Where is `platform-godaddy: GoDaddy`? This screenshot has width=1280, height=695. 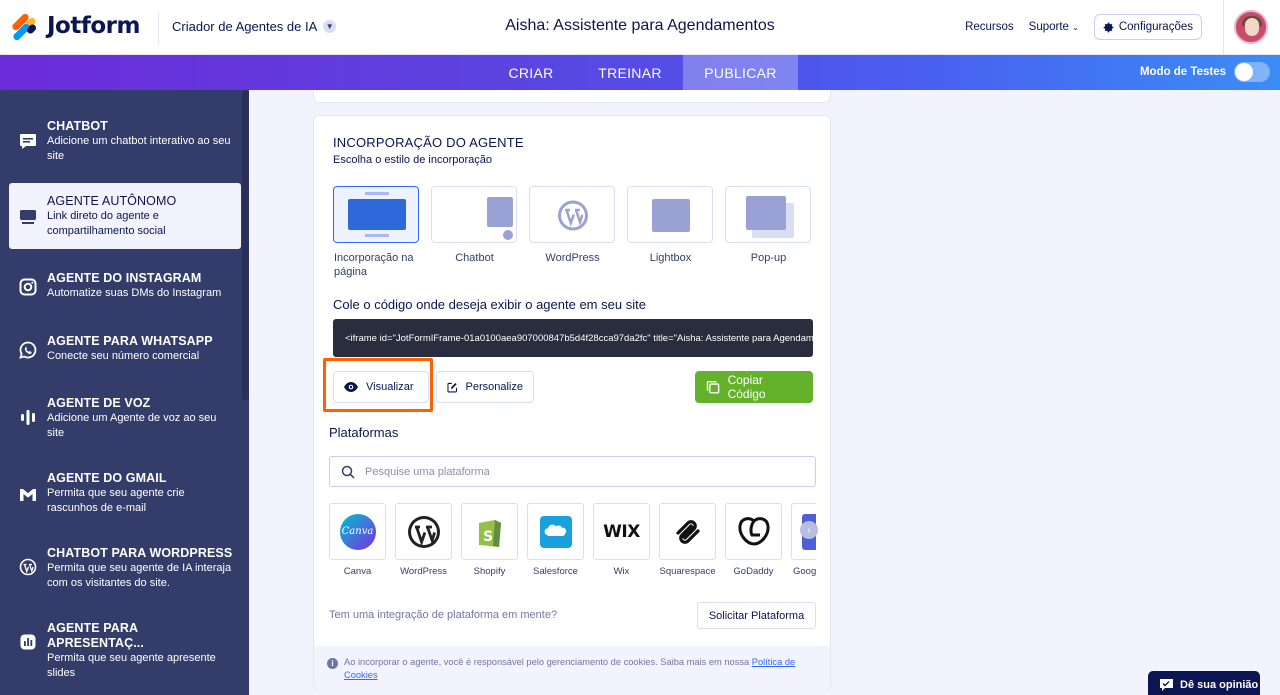 platform-godaddy: GoDaddy is located at coordinates (753, 540).